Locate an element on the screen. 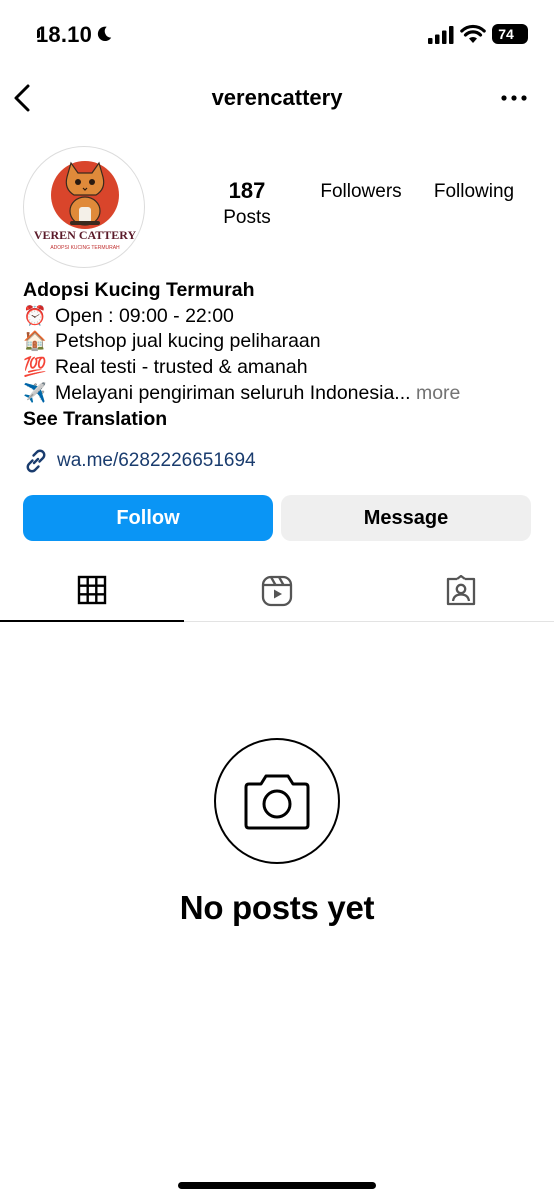  home-indicator is located at coordinates (277, 1185).